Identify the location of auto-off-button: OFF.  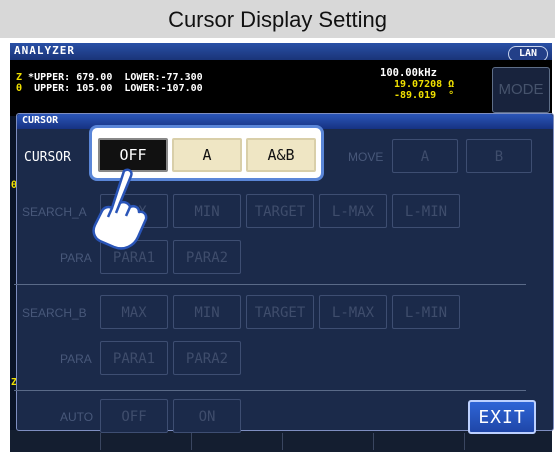
(134, 416).